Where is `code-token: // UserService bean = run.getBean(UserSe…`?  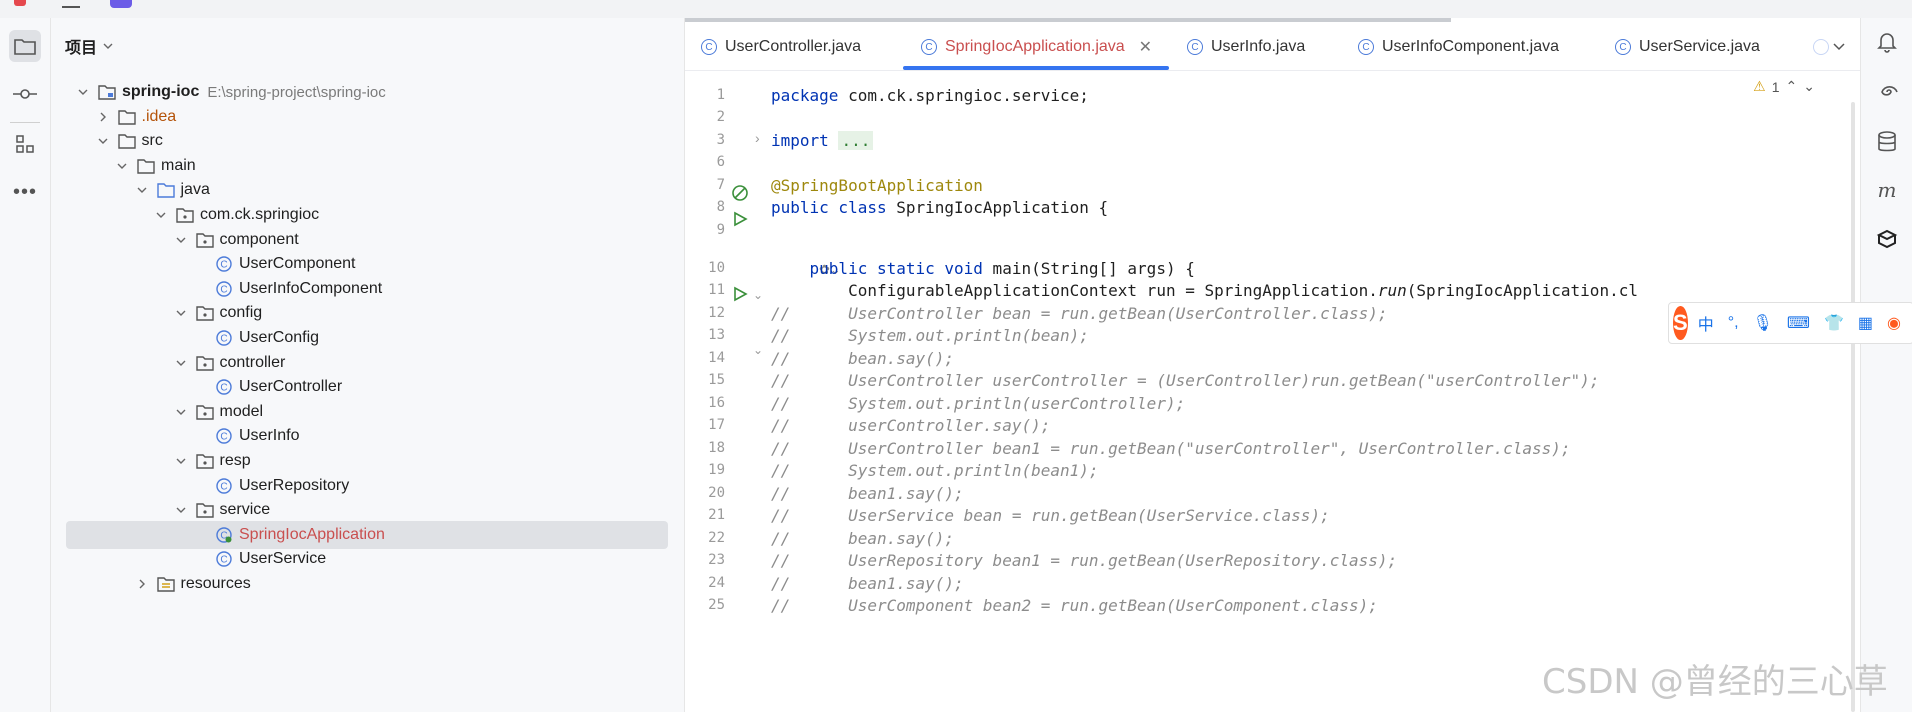 code-token: // UserService bean = run.getBean(UserSe… is located at coordinates (1050, 515).